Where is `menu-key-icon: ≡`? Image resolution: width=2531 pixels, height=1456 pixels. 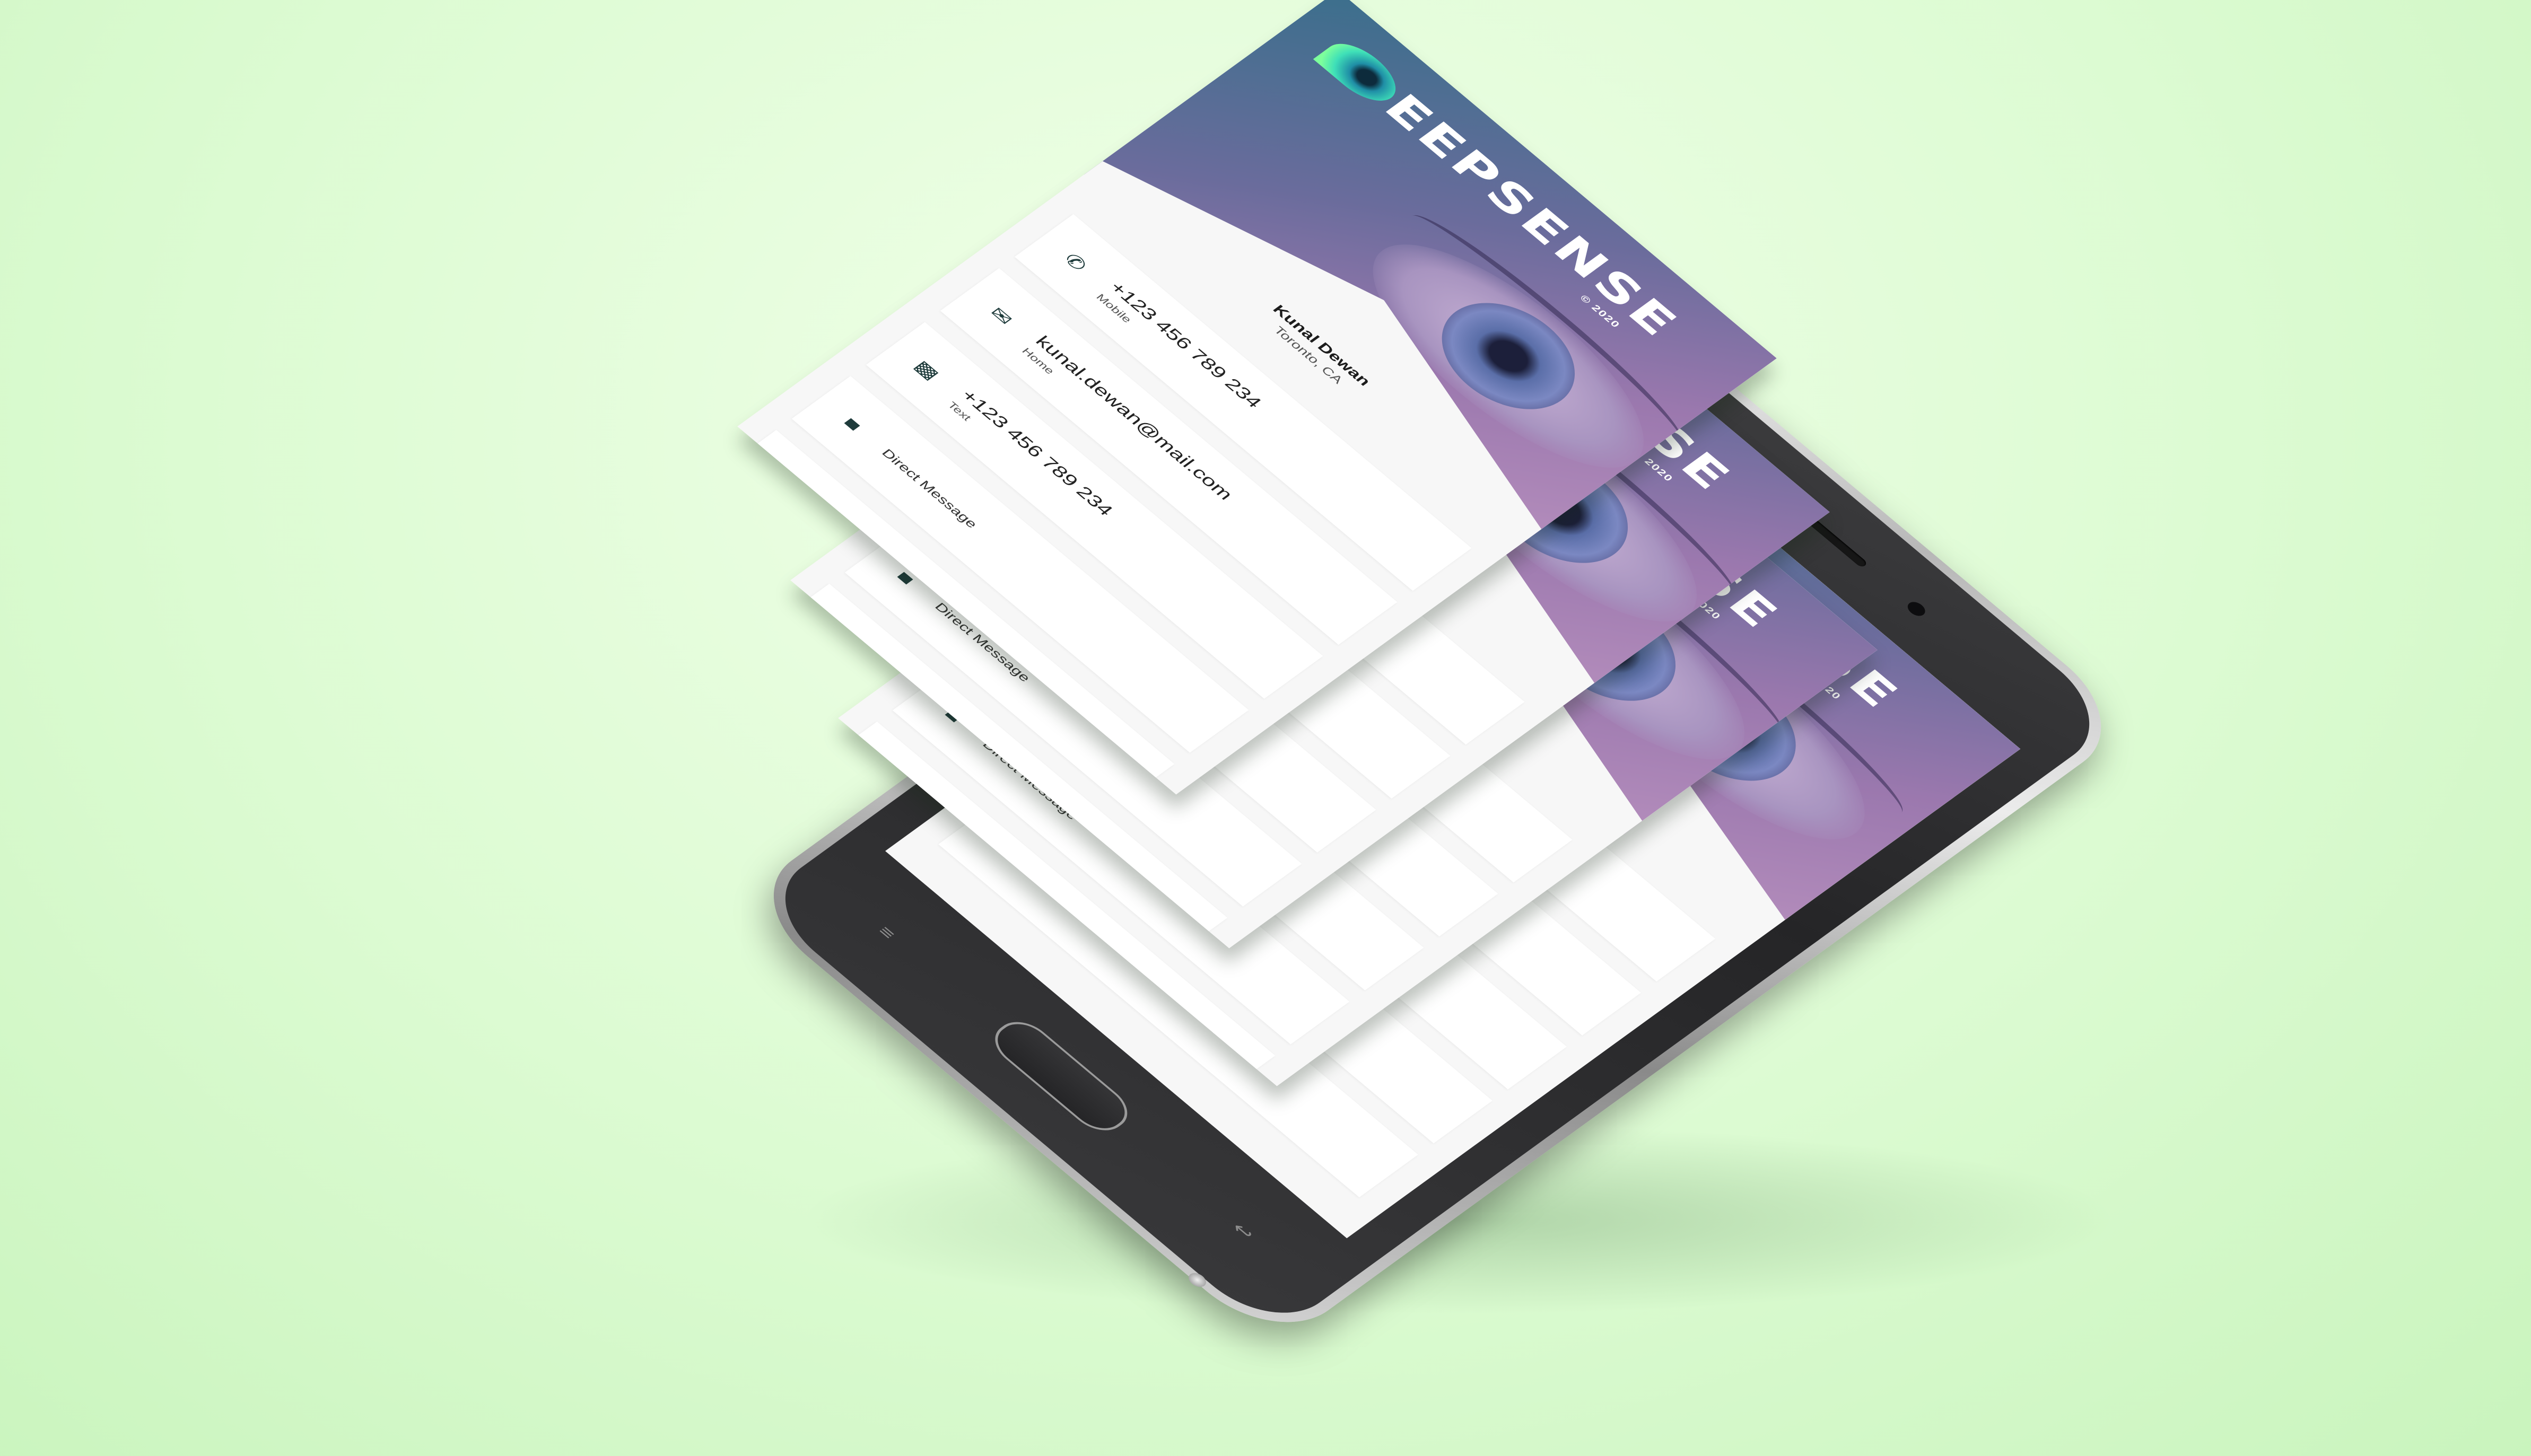
menu-key-icon: ≡ is located at coordinates (886, 933).